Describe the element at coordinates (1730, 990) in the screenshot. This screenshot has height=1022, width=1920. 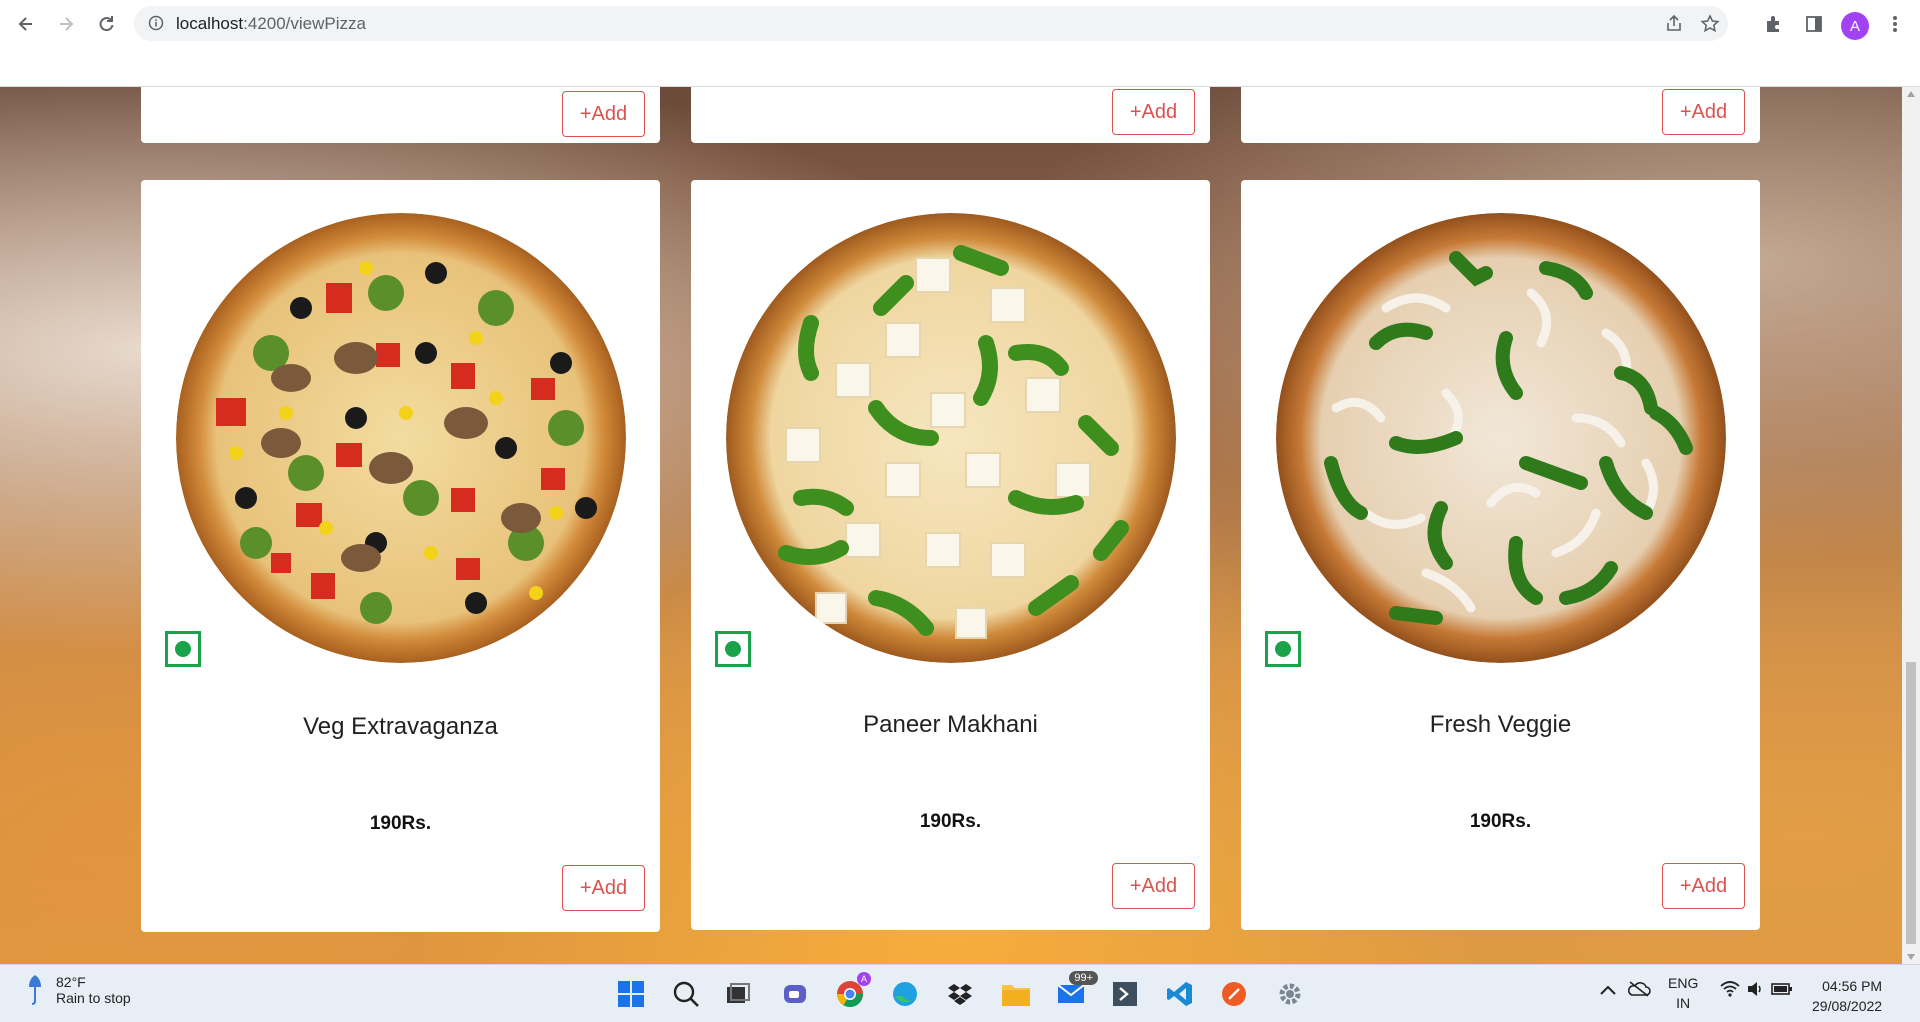
I see `wifi-icon` at that location.